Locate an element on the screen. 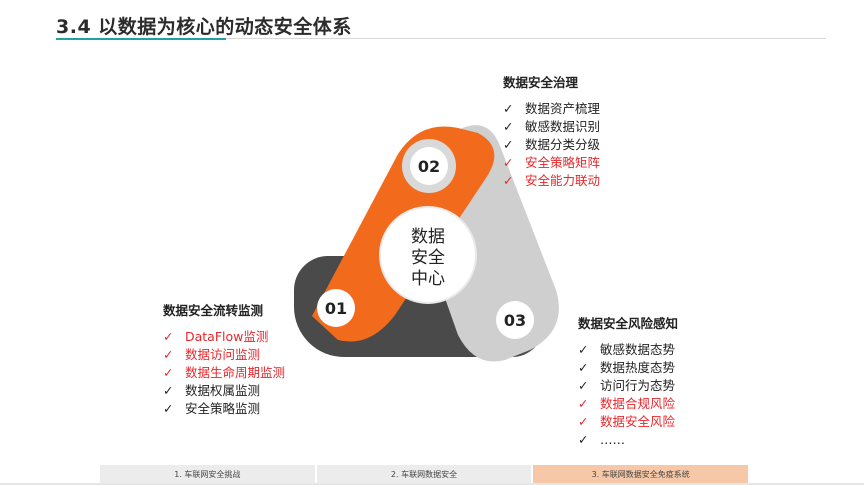  footer-tab-data-security: 2. 车联网数据安全 is located at coordinates (424, 474).